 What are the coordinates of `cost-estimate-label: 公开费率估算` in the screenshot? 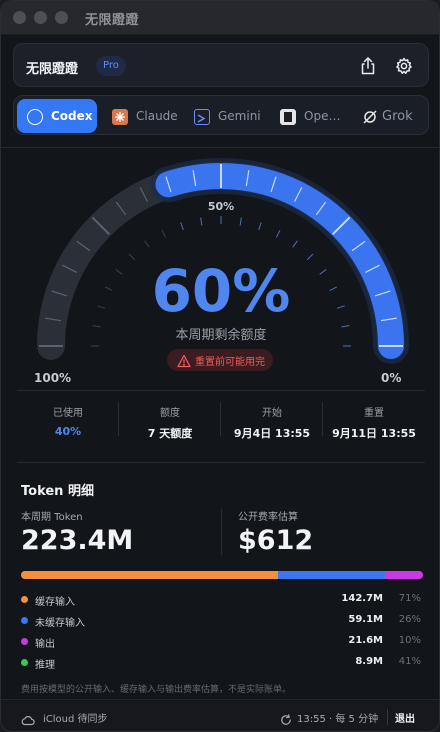 It's located at (268, 517).